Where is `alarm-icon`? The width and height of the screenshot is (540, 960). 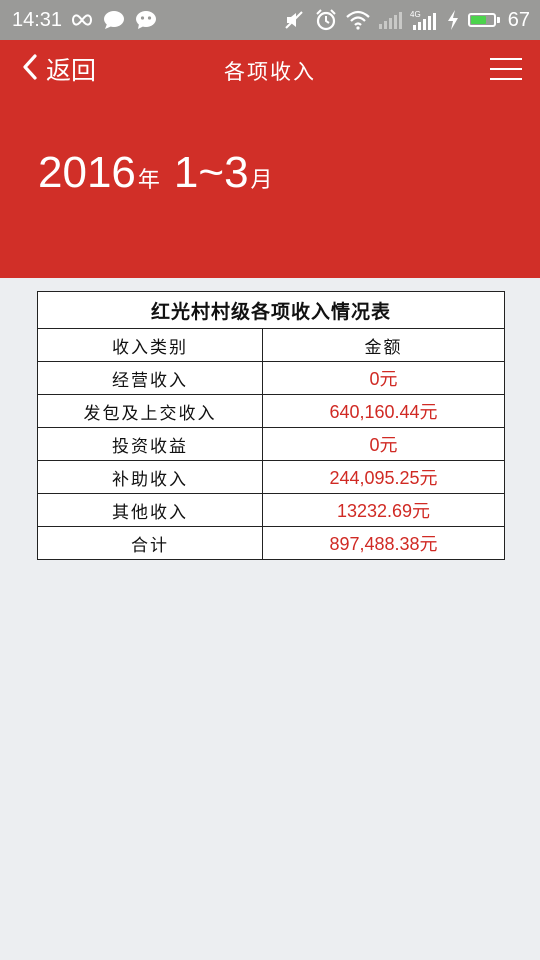
alarm-icon is located at coordinates (326, 20).